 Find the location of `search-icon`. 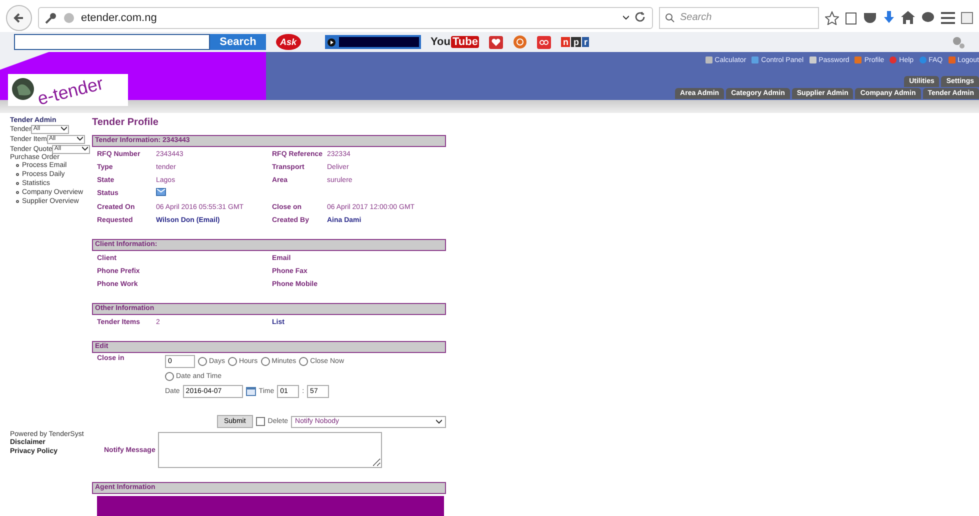

search-icon is located at coordinates (670, 17).